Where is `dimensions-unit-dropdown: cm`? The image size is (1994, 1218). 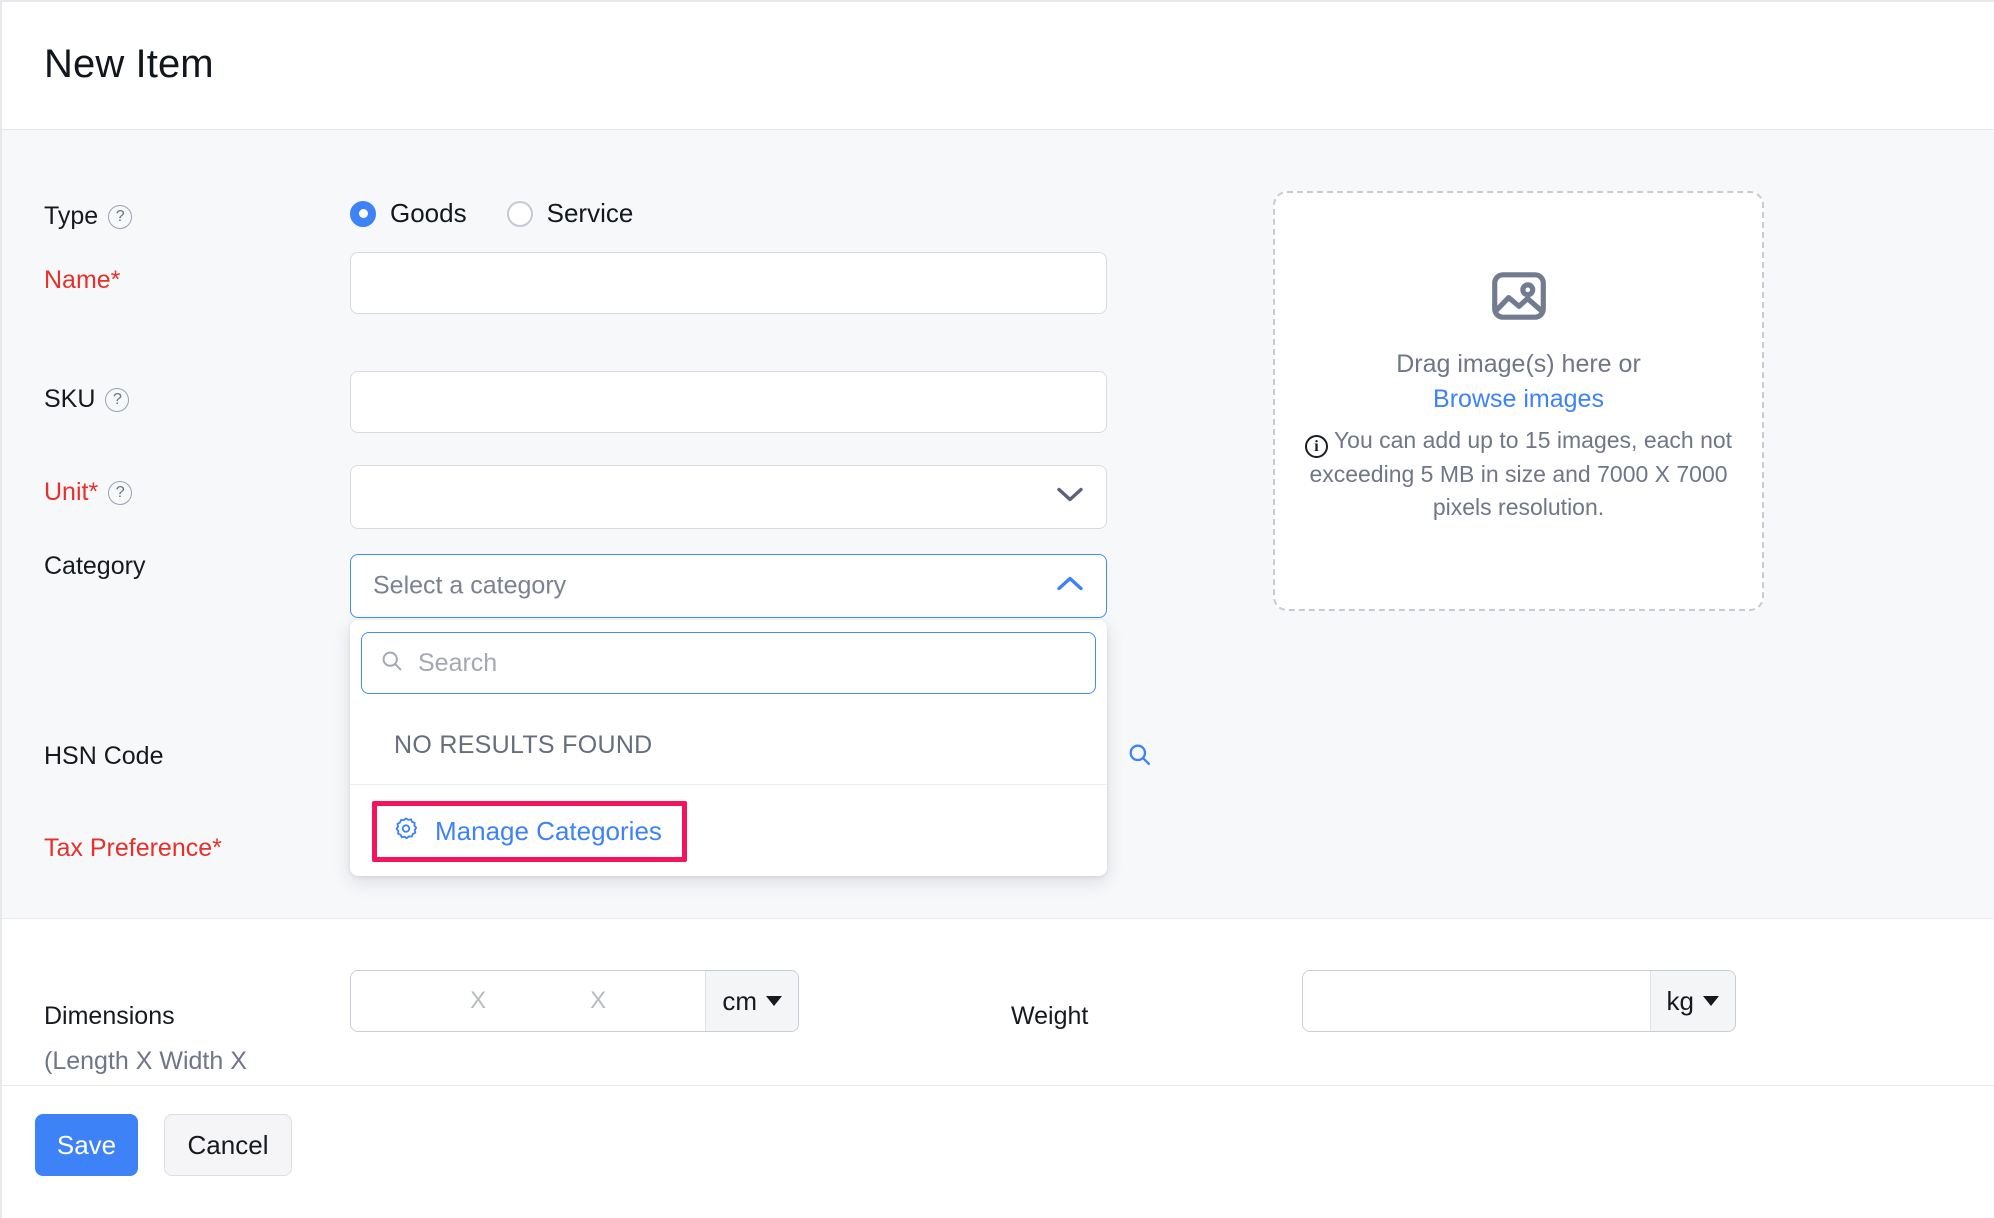
dimensions-unit-dropdown: cm is located at coordinates (751, 1001).